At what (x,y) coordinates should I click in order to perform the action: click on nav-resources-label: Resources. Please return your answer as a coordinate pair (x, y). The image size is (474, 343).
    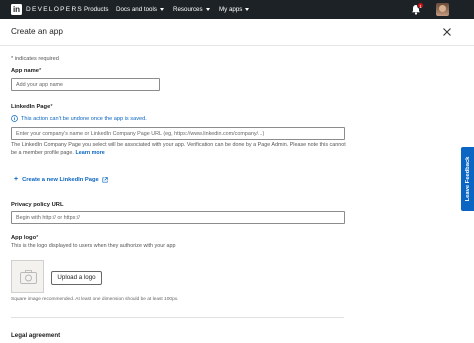
    Looking at the image, I should click on (188, 9).